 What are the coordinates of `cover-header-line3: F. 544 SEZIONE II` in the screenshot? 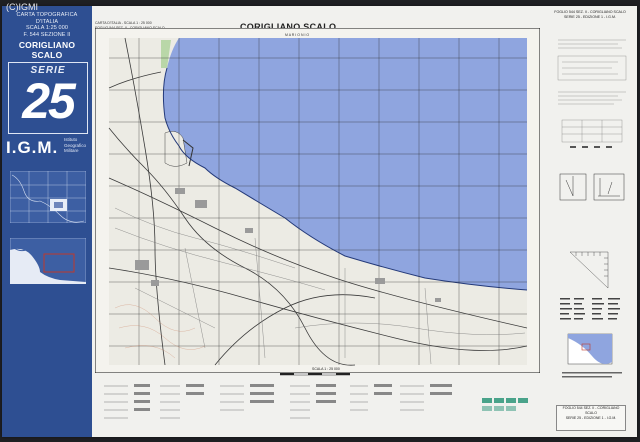 It's located at (47, 34).